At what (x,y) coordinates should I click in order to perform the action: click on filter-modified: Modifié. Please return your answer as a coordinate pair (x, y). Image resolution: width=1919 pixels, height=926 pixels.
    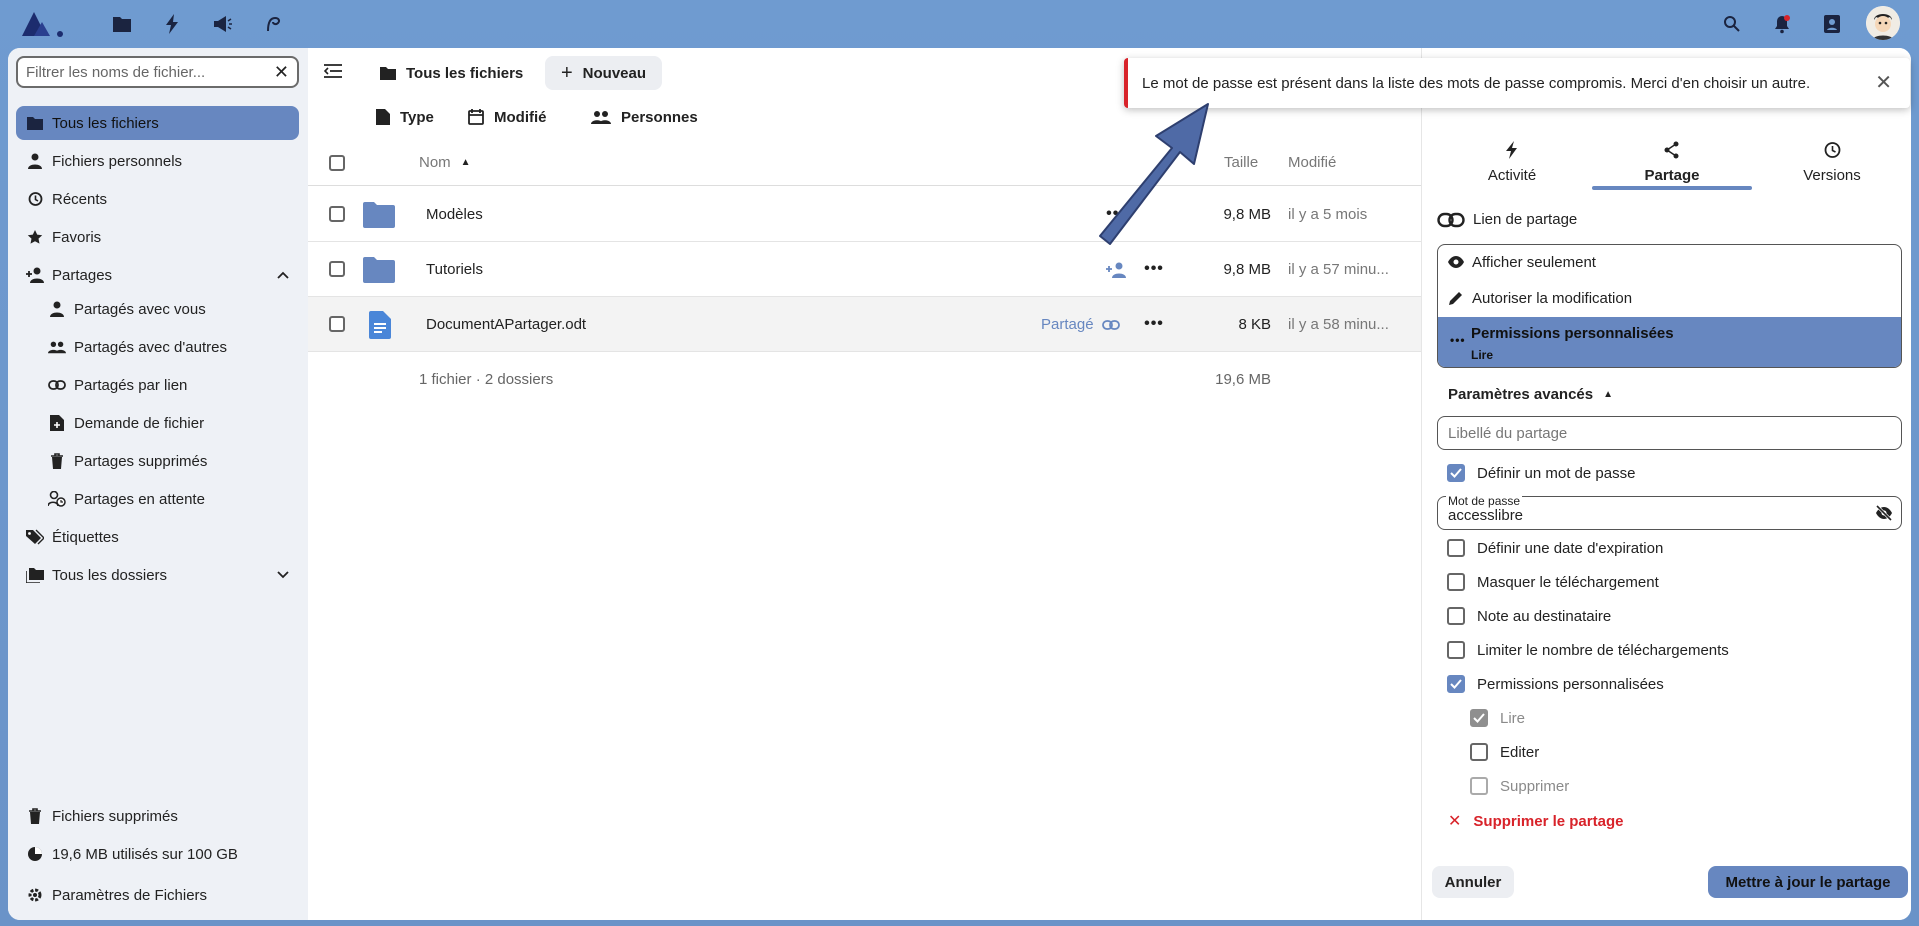
    Looking at the image, I should click on (507, 117).